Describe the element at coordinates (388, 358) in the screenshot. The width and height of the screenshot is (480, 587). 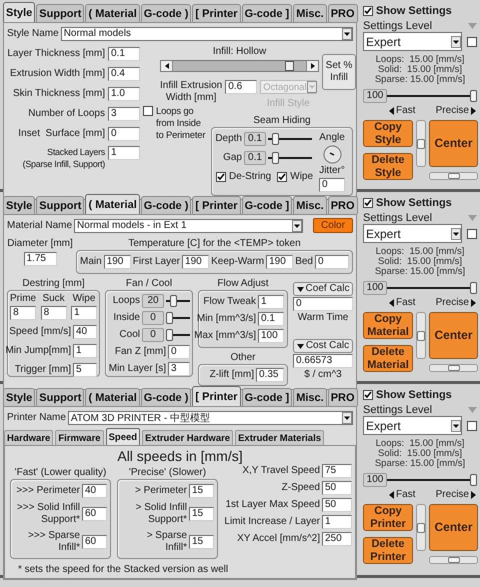
I see `delete-button: Delete Material` at that location.